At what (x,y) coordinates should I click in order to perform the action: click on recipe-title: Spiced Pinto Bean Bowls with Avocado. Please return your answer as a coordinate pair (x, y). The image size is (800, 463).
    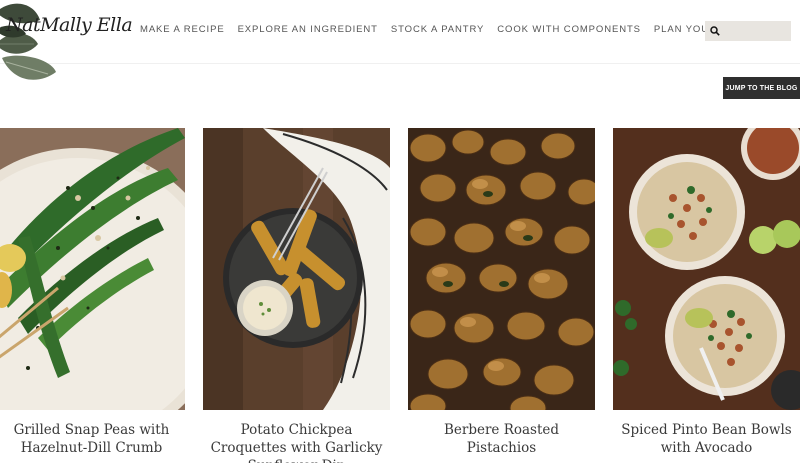
    Looking at the image, I should click on (706, 439).